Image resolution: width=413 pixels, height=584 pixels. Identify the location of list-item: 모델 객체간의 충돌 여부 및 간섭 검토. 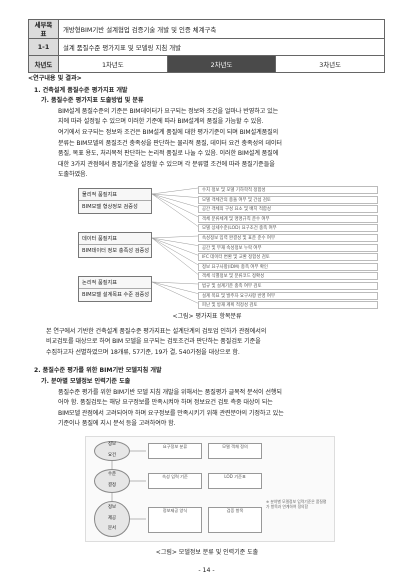
(288, 199).